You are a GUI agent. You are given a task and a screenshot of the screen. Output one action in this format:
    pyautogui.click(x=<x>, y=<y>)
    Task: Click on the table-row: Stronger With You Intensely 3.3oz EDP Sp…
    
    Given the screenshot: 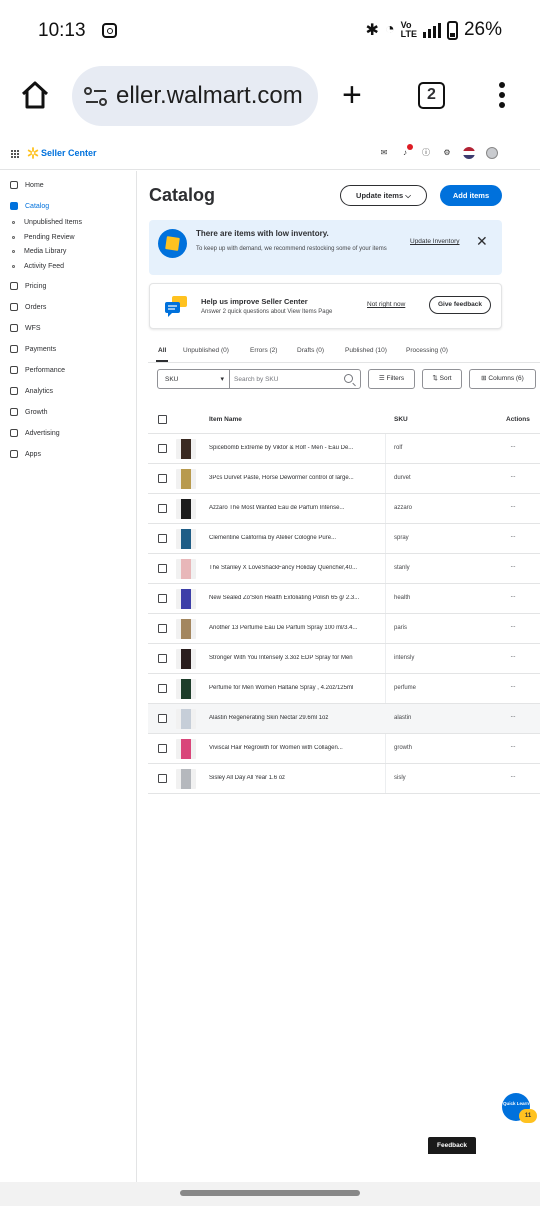 What is the action you would take?
    pyautogui.click(x=344, y=659)
    